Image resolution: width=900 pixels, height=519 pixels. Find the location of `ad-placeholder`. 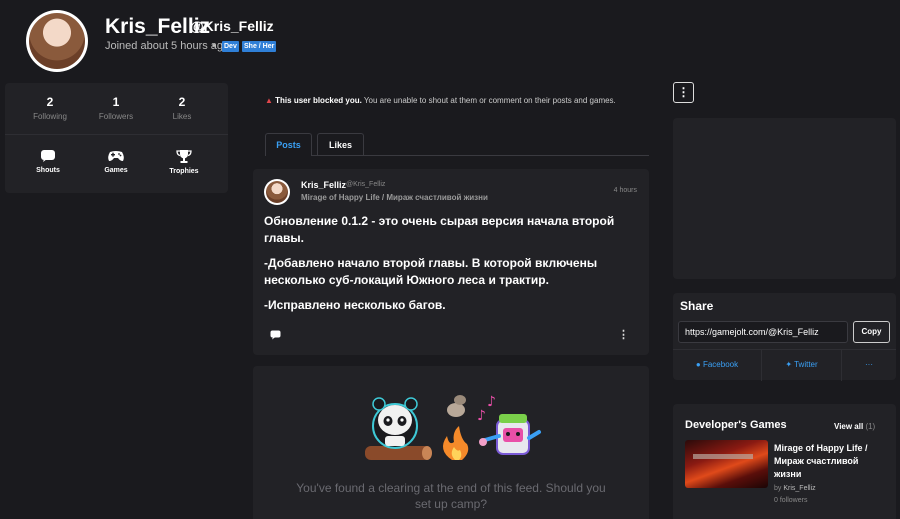

ad-placeholder is located at coordinates (784, 198).